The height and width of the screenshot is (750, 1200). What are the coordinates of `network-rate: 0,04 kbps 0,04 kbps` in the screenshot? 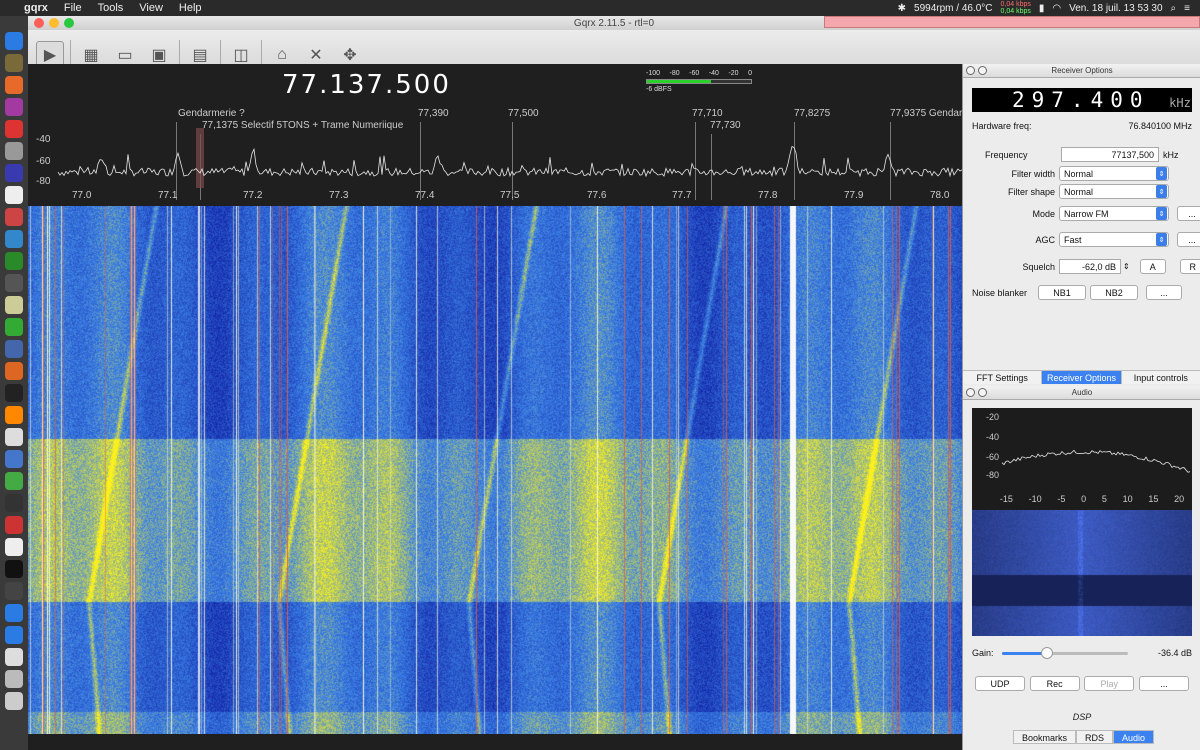 It's located at (1016, 8).